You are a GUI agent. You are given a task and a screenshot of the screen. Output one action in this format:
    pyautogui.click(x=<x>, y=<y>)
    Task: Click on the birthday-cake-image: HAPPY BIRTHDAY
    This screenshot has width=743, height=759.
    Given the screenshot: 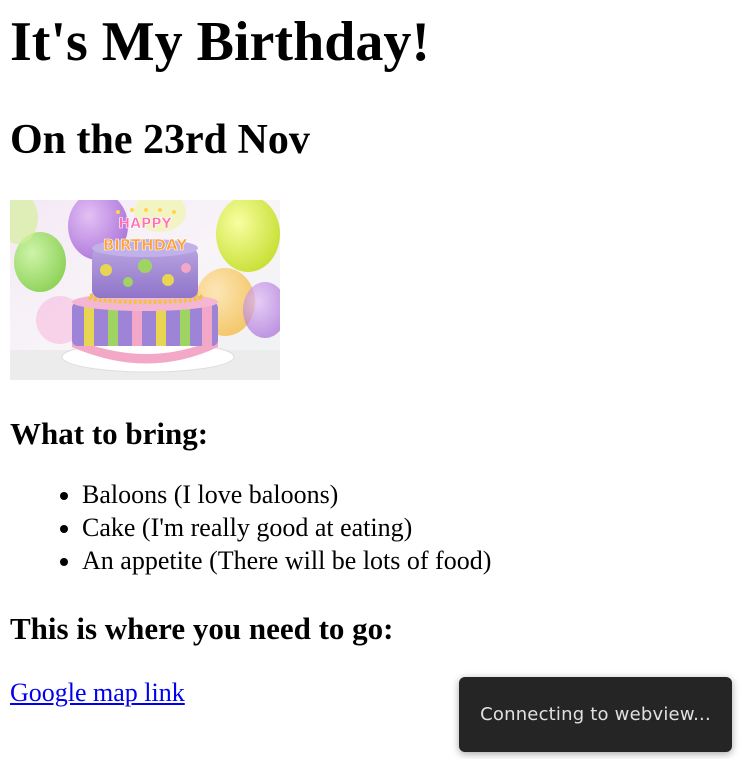 What is the action you would take?
    pyautogui.click(x=145, y=290)
    